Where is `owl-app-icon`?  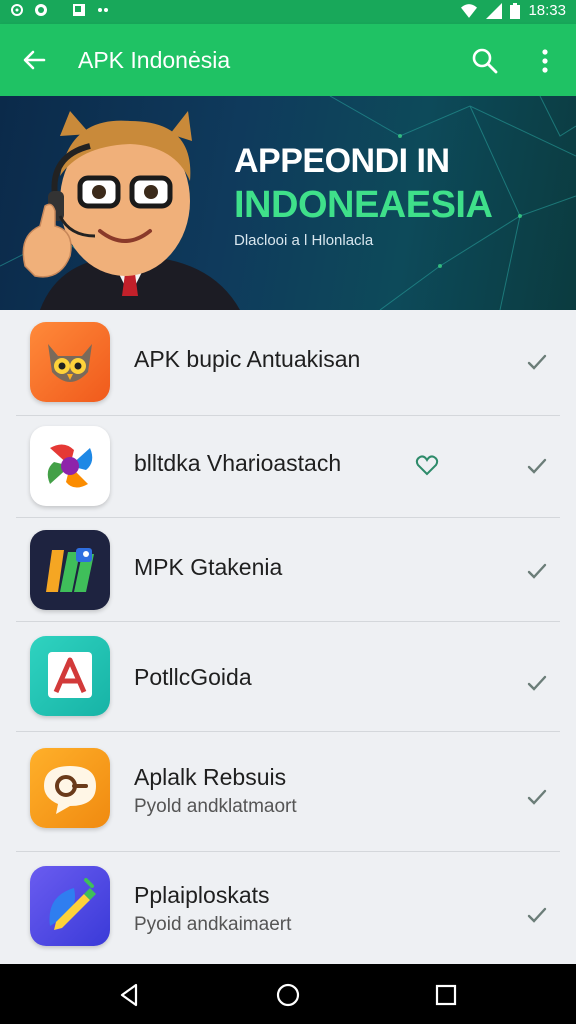 owl-app-icon is located at coordinates (70, 362).